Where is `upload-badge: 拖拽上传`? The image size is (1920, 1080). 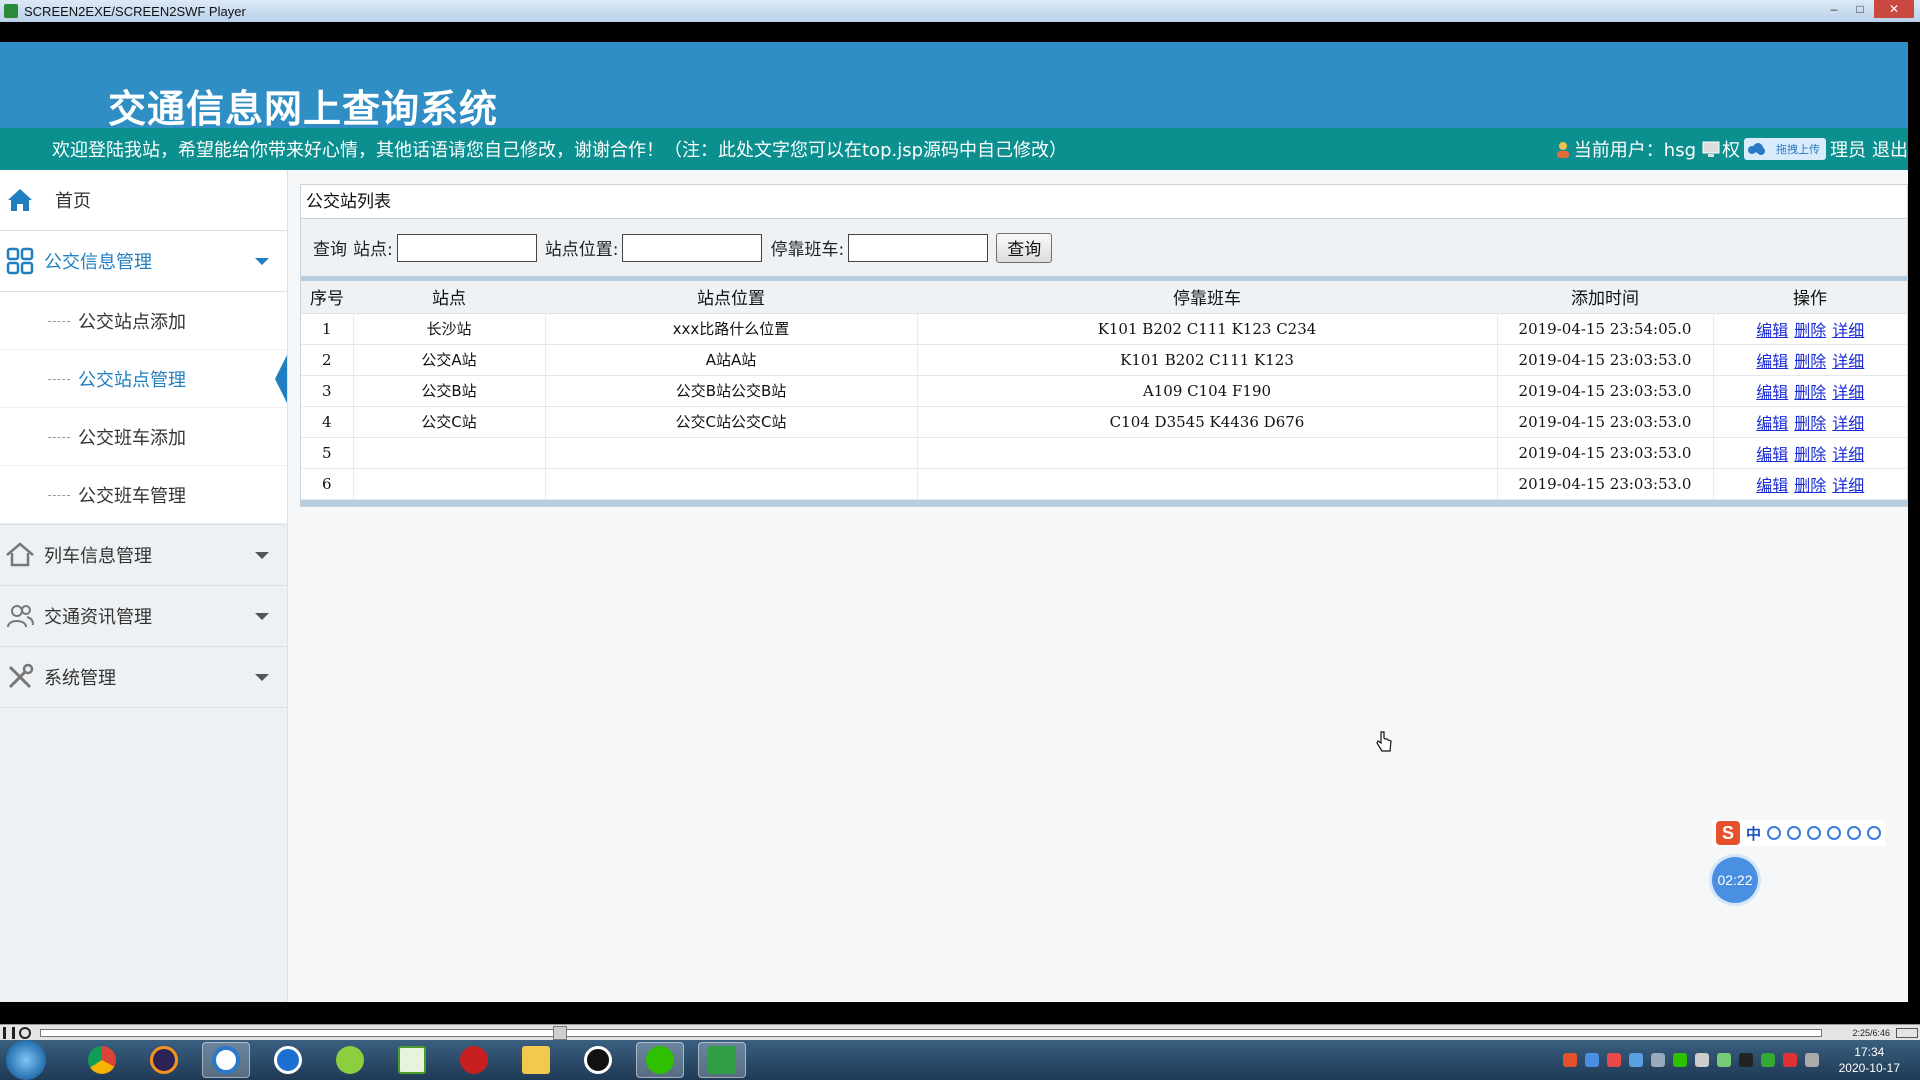 upload-badge: 拖拽上传 is located at coordinates (1785, 149).